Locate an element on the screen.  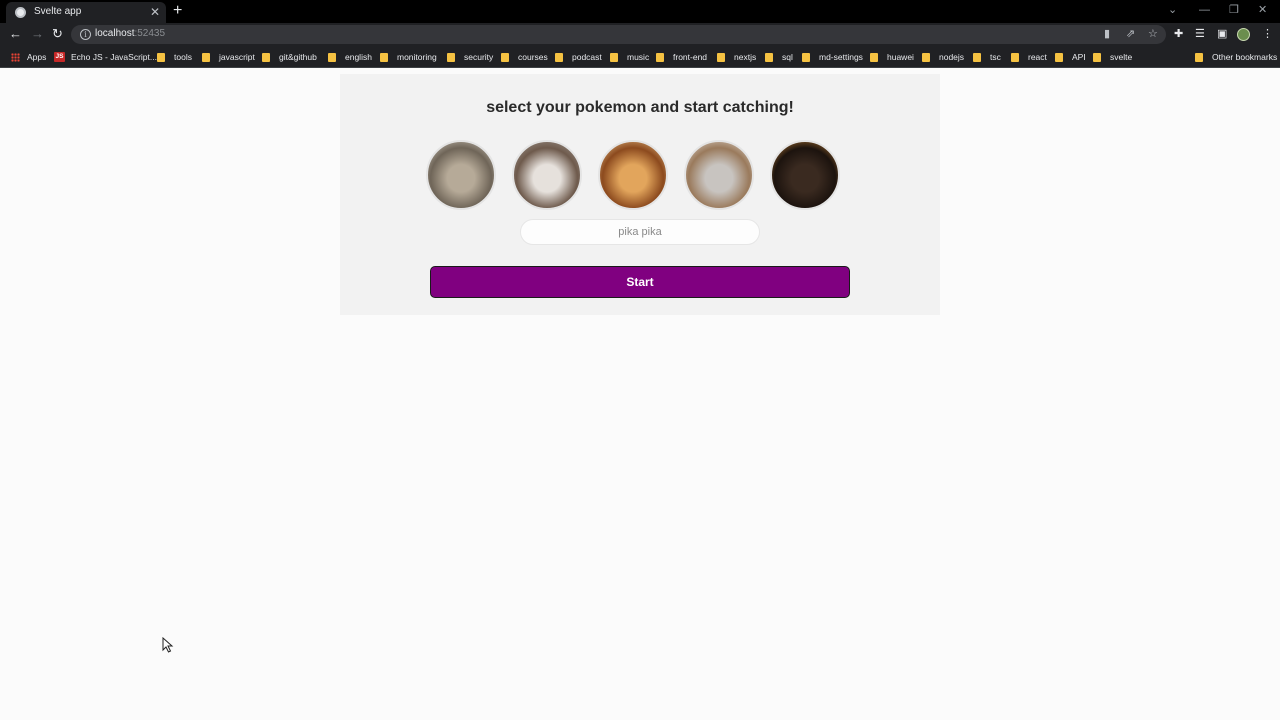
bookmark-item: svelte is located at coordinates (1112, 57).